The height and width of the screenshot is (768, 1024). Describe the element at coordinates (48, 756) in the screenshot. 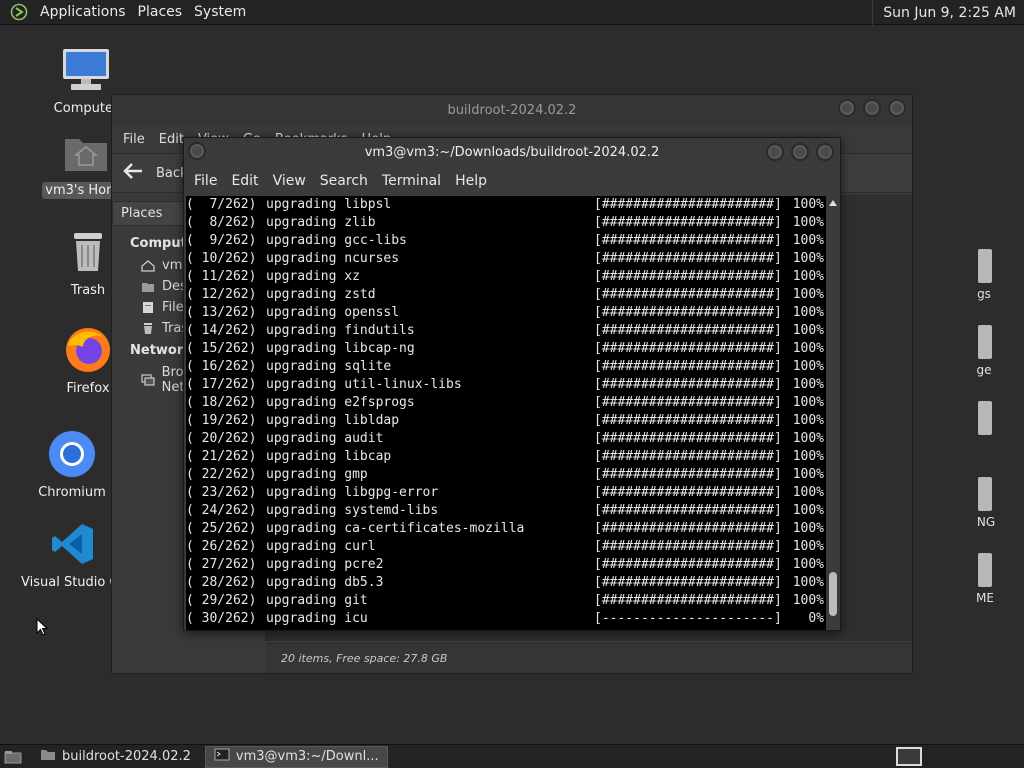

I see `folder-icon` at that location.